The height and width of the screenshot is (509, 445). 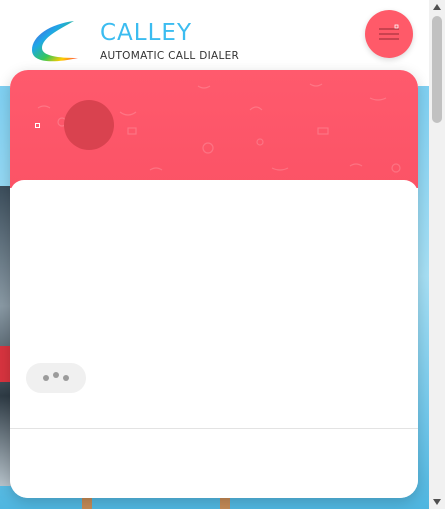 What do you see at coordinates (146, 33) in the screenshot?
I see `brand-title: CALLEY` at bounding box center [146, 33].